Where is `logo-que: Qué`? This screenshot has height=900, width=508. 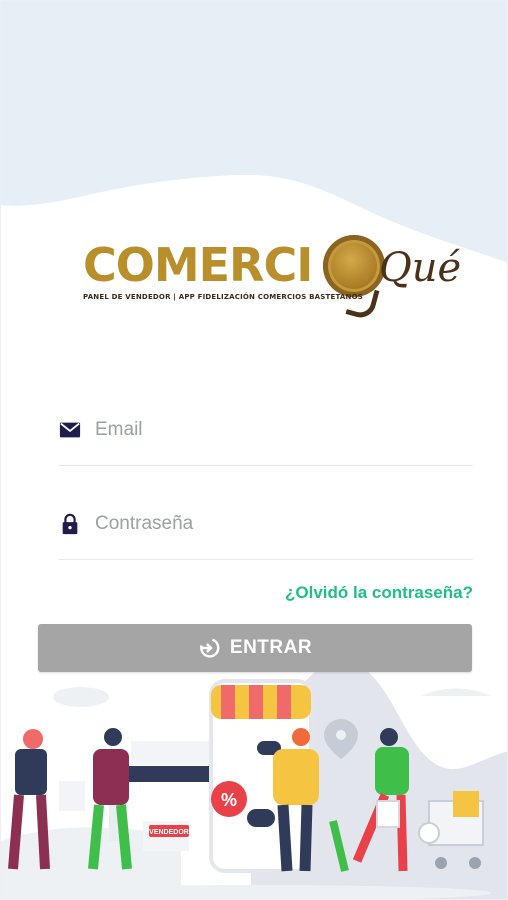 logo-que: Qué is located at coordinates (420, 268).